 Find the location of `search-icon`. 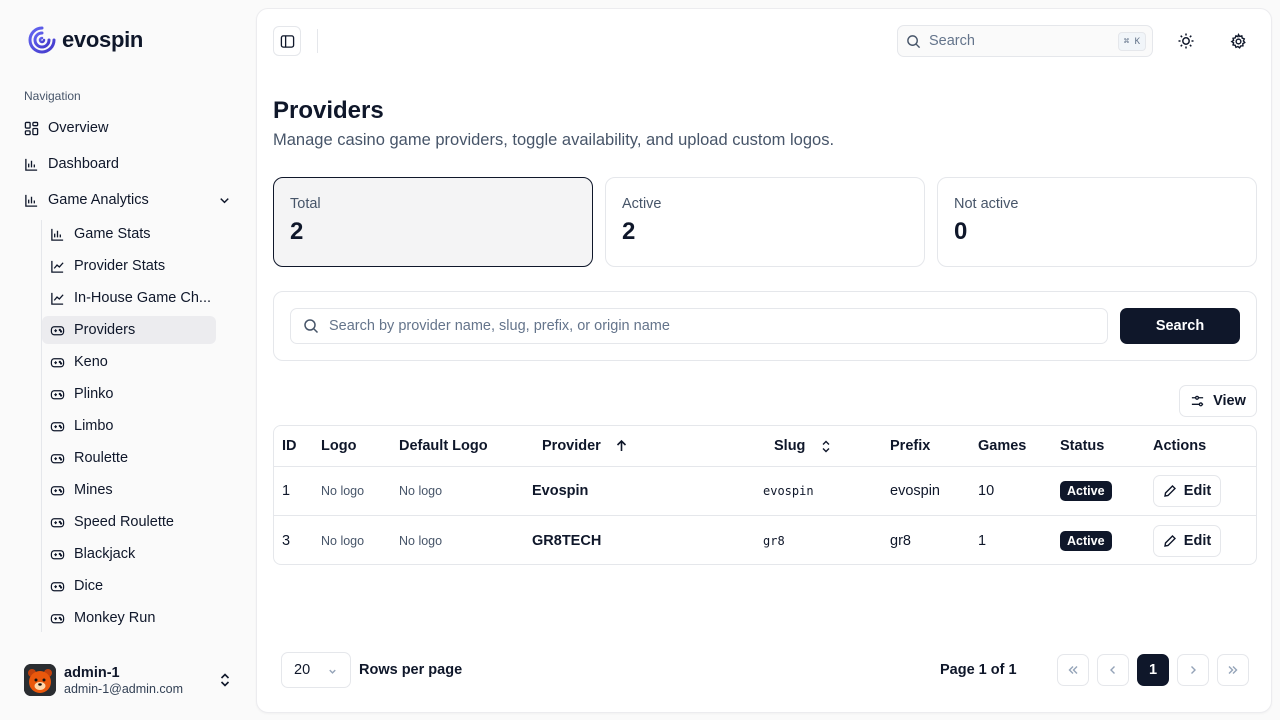

search-icon is located at coordinates (311, 326).